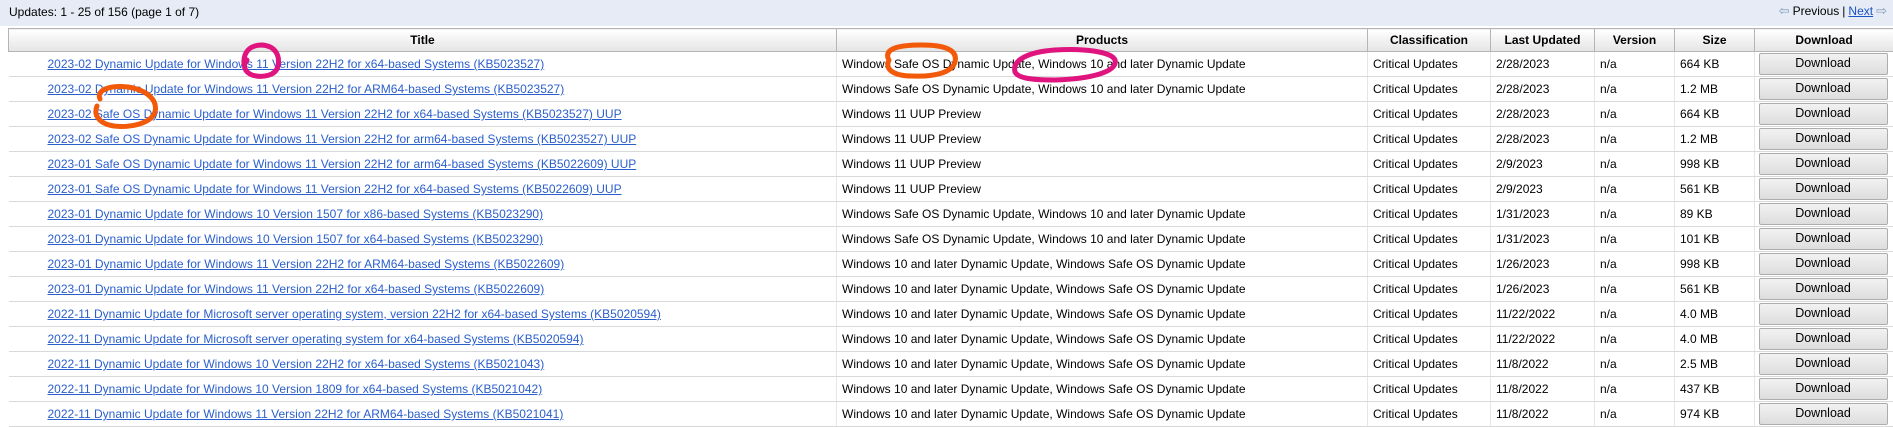  I want to click on size-cell: 2.5 MB, so click(1715, 364).